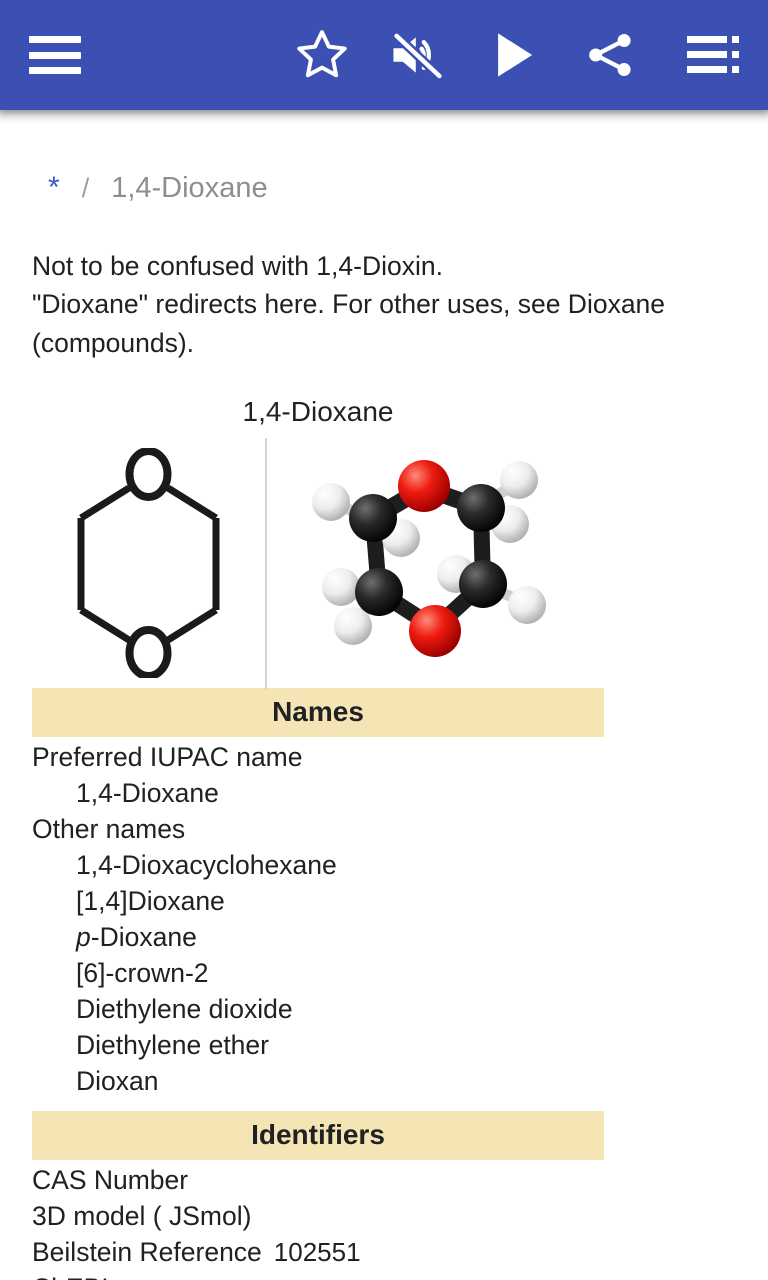 The width and height of the screenshot is (768, 1280). Describe the element at coordinates (167, 757) in the screenshot. I see `row-label-preferred-iupac-name: Preferred IUPAC name` at that location.